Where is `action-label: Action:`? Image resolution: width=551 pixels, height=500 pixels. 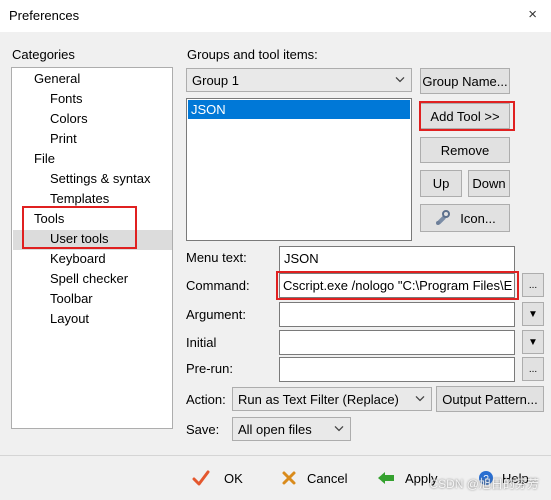
action-label: Action: is located at coordinates (206, 399).